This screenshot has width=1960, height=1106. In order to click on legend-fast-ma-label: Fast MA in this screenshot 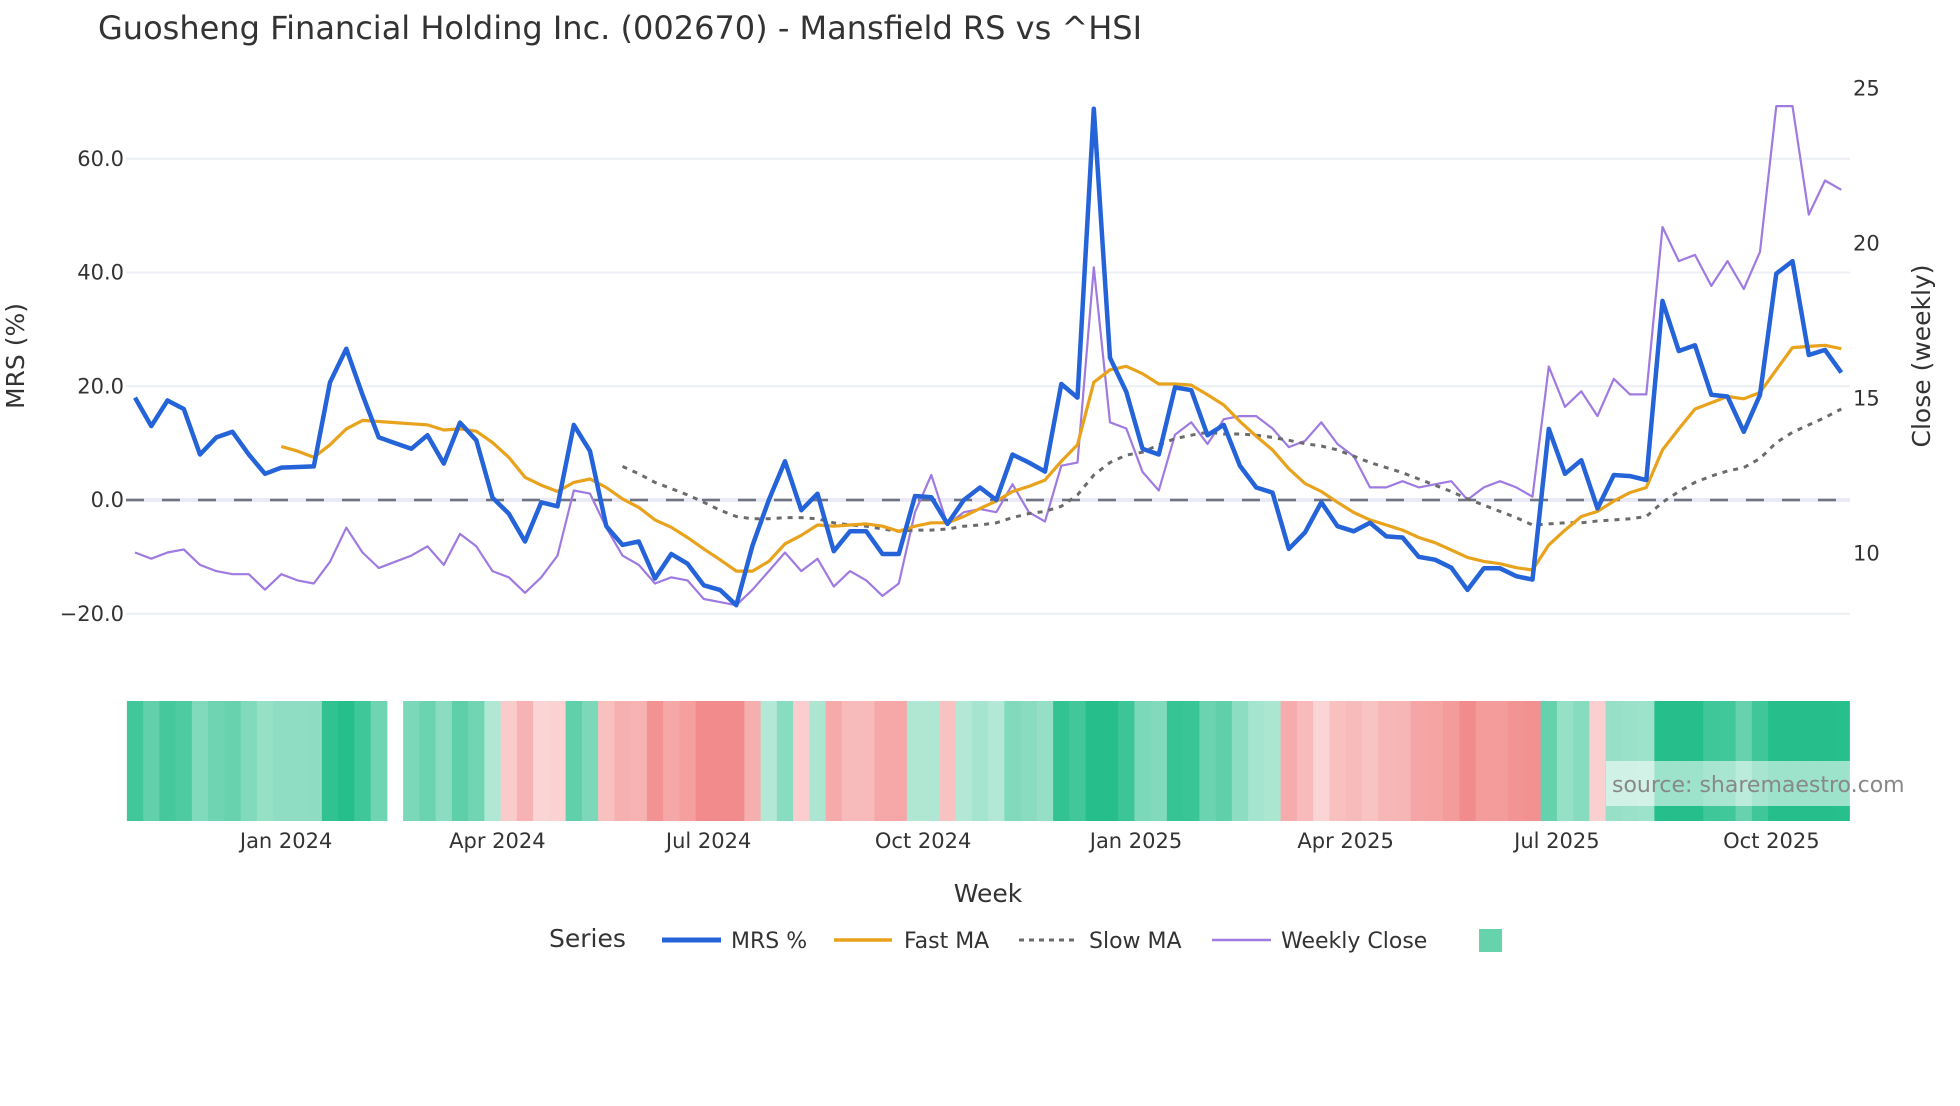, I will do `click(946, 941)`.